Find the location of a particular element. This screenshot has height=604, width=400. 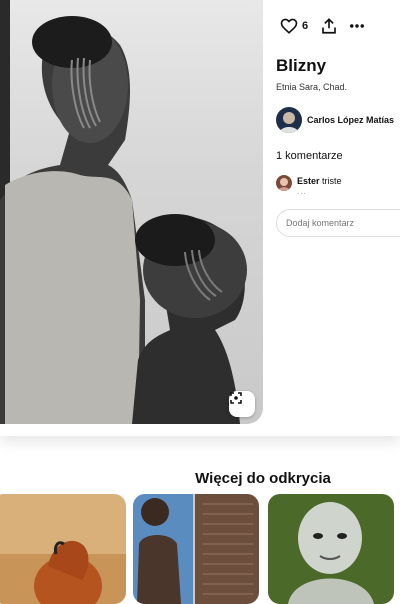

tile-scarification-backs is located at coordinates (196, 549).